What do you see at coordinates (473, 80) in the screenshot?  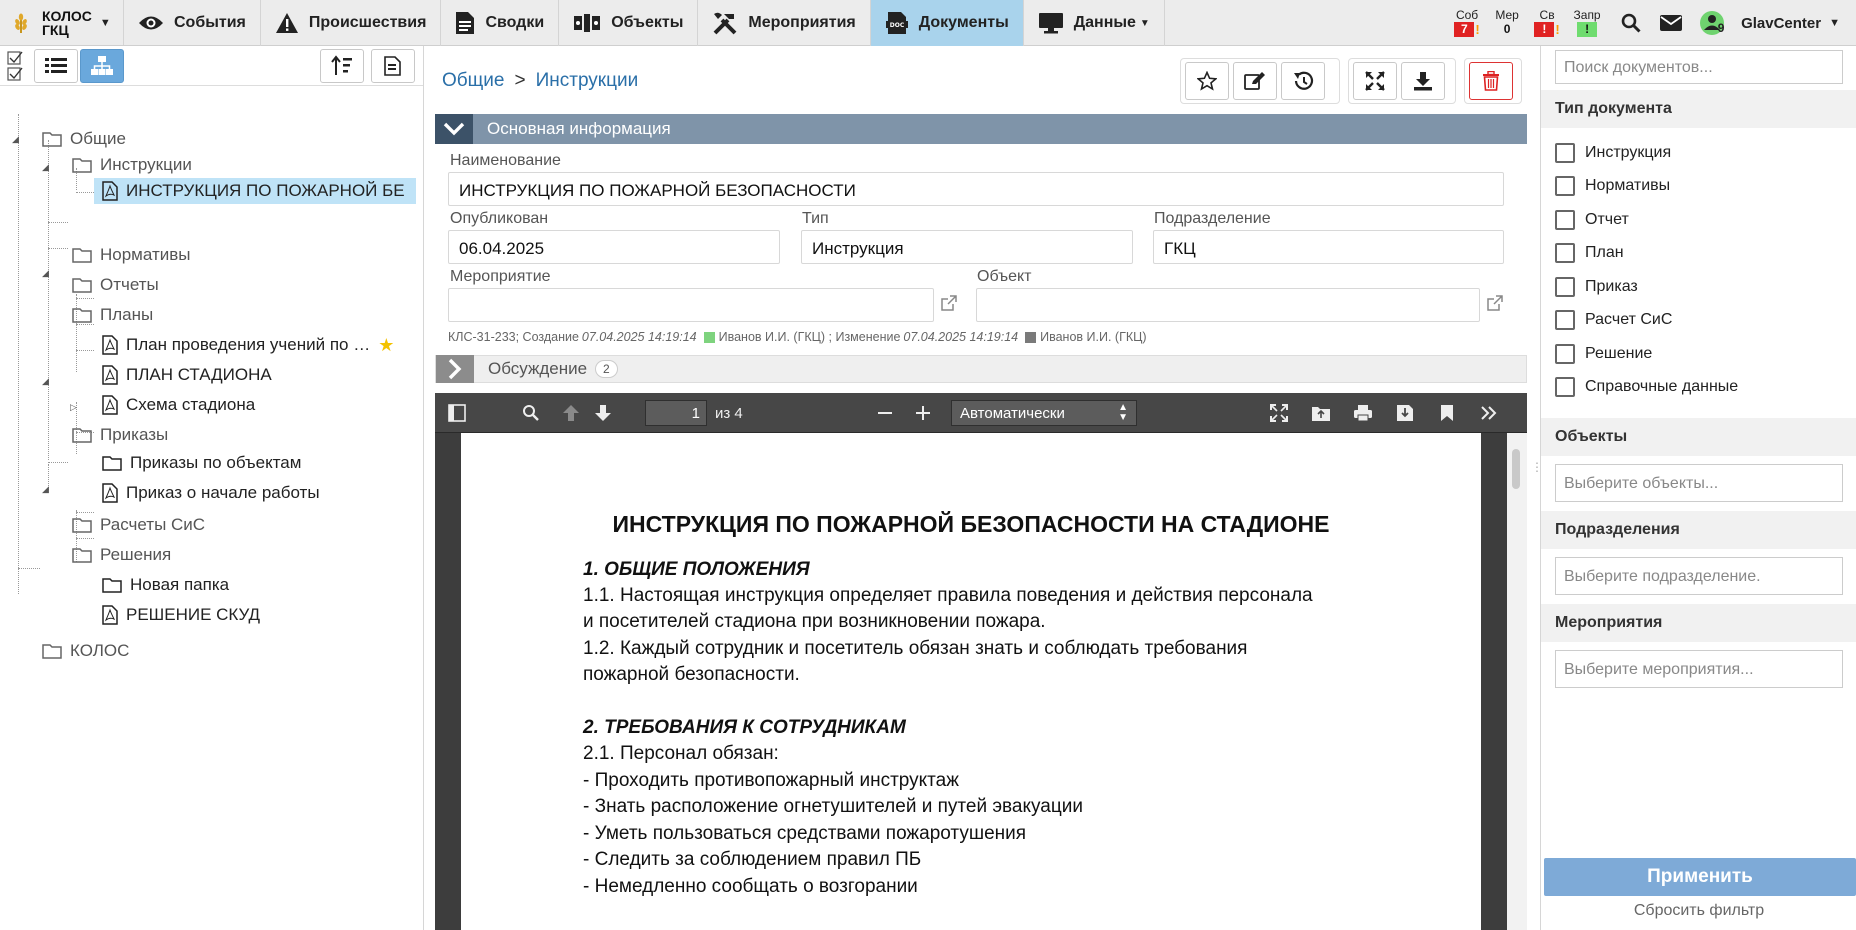 I see `breadcrumb-root: Общие` at bounding box center [473, 80].